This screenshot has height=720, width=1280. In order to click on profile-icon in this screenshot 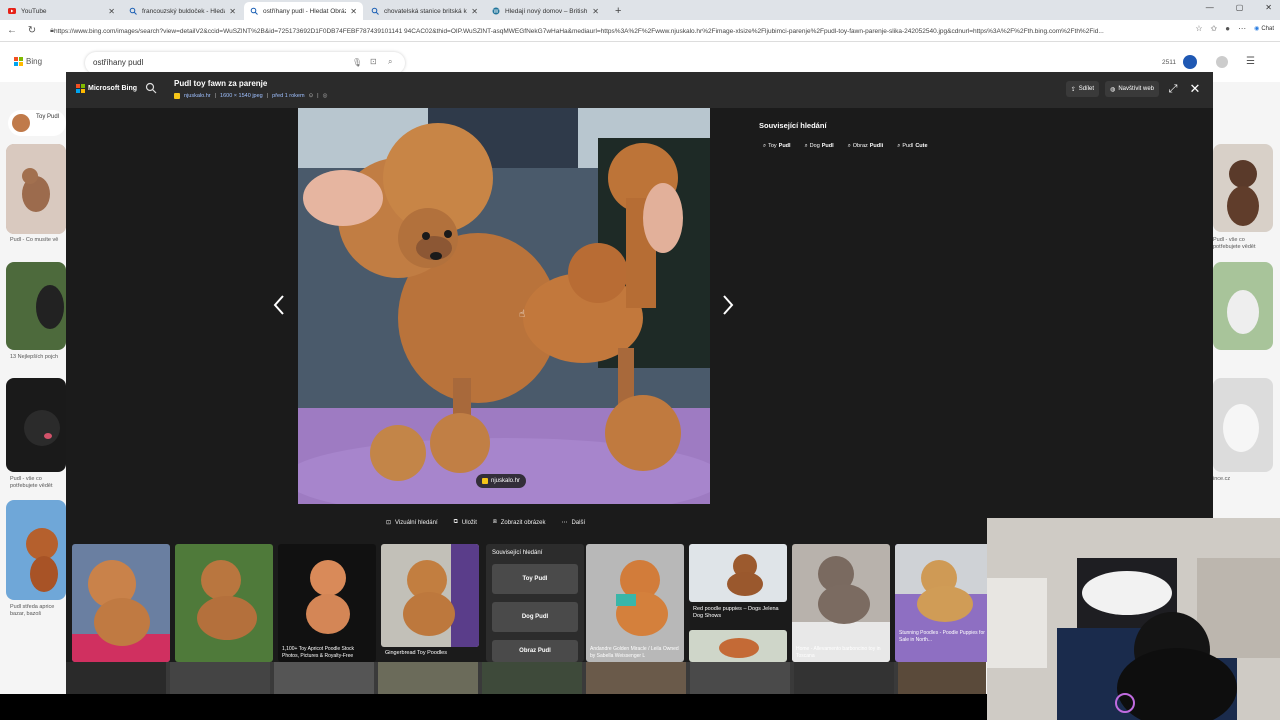, I will do `click(1222, 62)`.